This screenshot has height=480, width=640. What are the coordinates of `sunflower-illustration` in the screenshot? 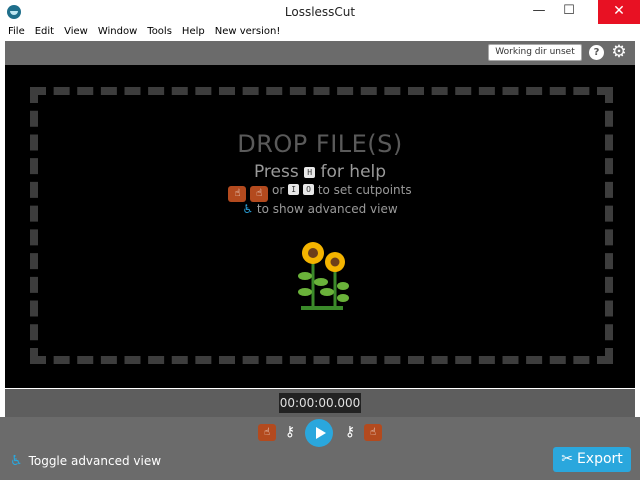 It's located at (323, 276).